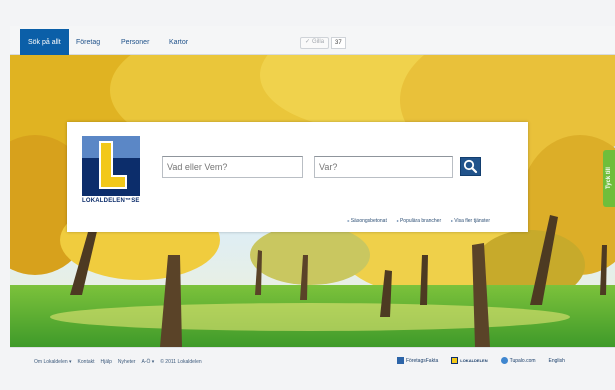  Describe the element at coordinates (44, 42) in the screenshot. I see `tab-search-all: Sök på allt` at that location.